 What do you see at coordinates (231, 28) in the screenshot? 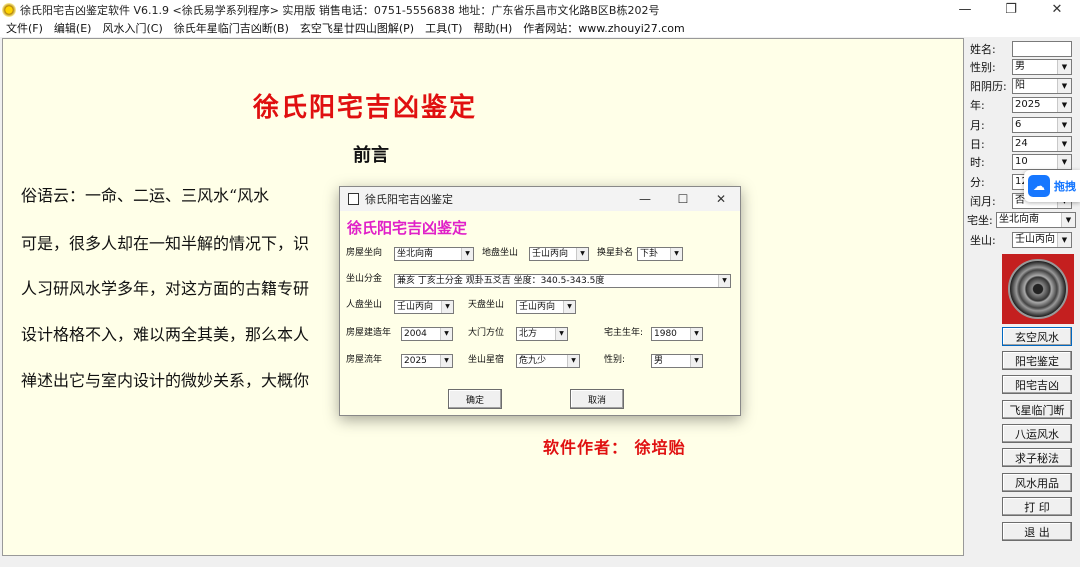
I see `menu-year-star: 徐氏年星临门吉凶断(B)` at bounding box center [231, 28].